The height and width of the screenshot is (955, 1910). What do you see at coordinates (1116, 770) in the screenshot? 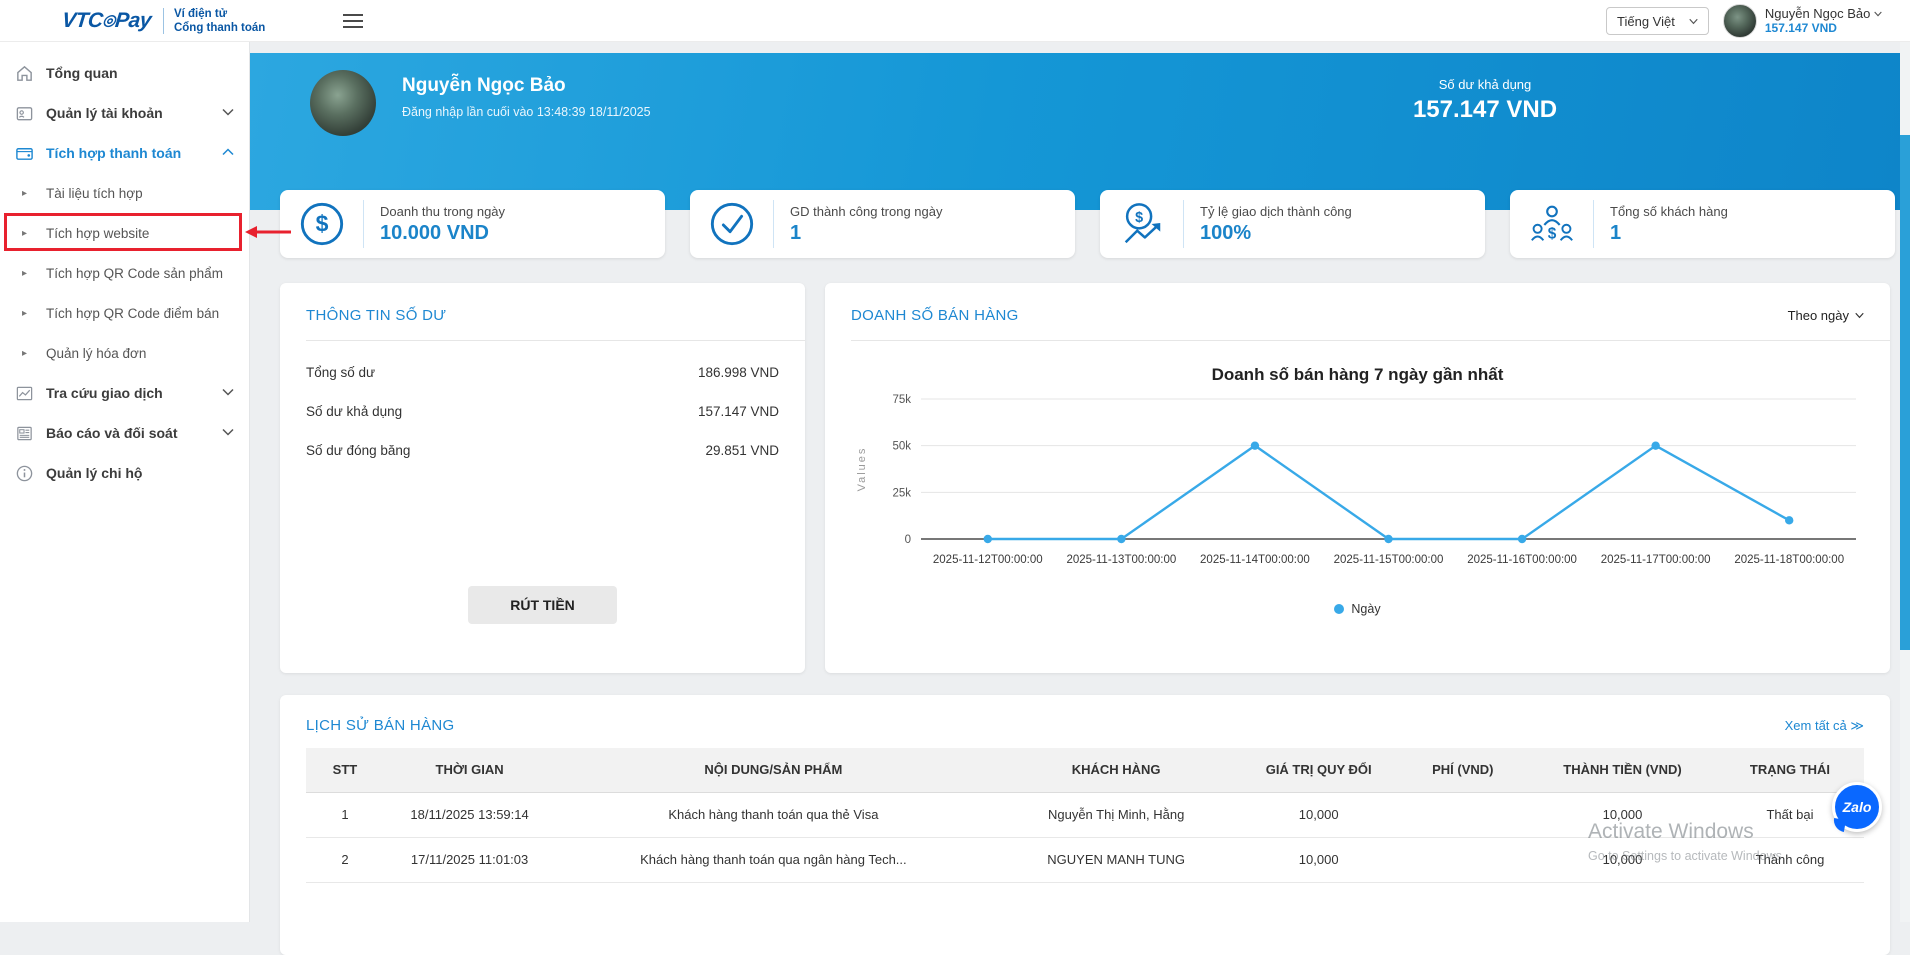
I see `col-customer: KHÁCH HÀNG` at bounding box center [1116, 770].